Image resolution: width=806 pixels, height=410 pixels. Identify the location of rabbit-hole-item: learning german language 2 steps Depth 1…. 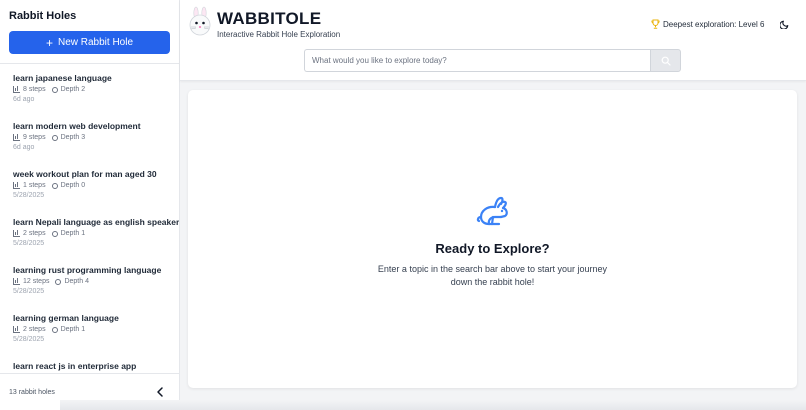
(93, 328).